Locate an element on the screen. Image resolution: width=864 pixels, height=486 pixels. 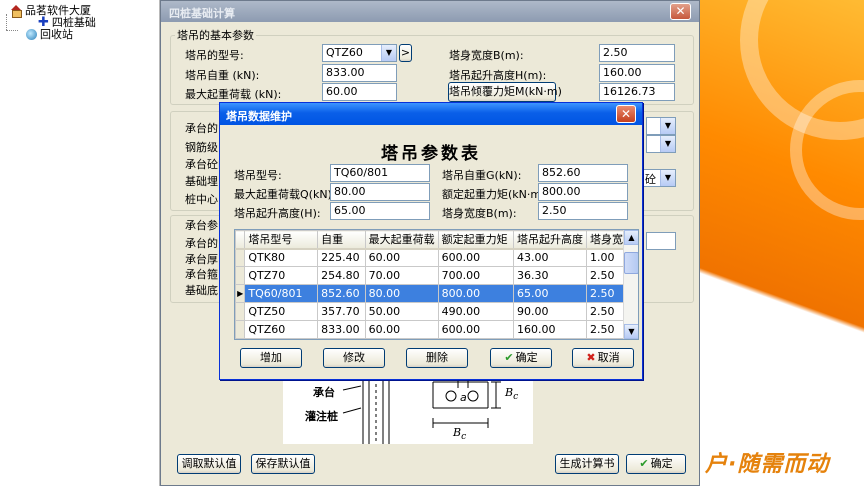
cap-label-4: 基础埋 is located at coordinates (201, 181).